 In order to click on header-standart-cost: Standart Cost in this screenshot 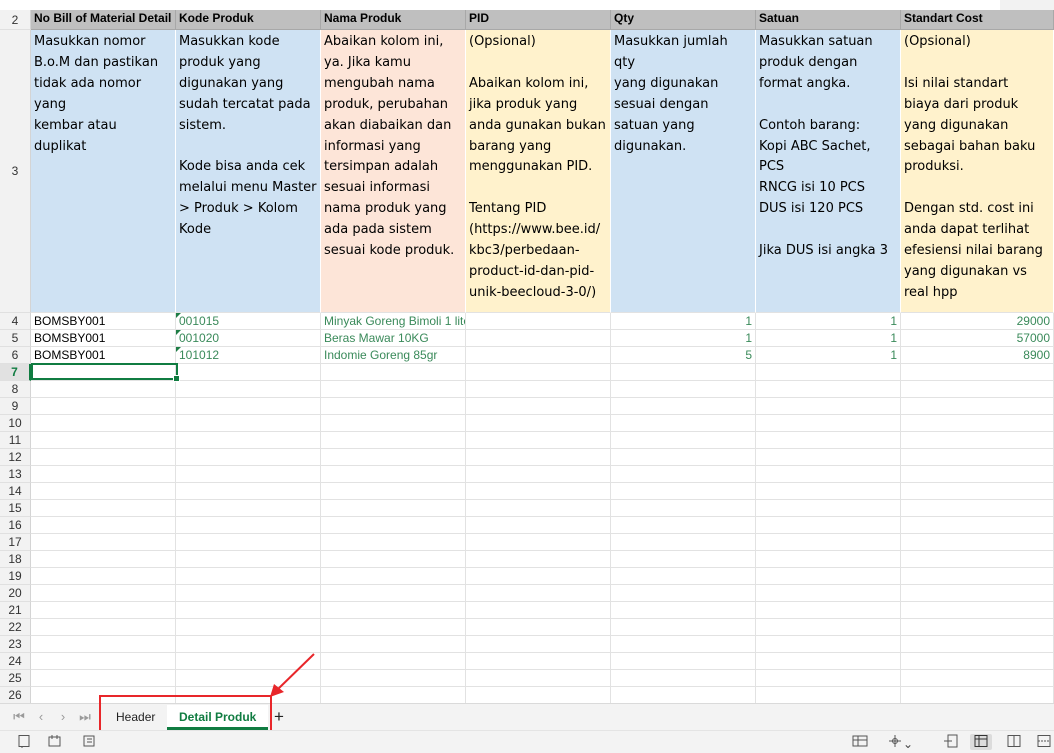, I will do `click(977, 20)`.